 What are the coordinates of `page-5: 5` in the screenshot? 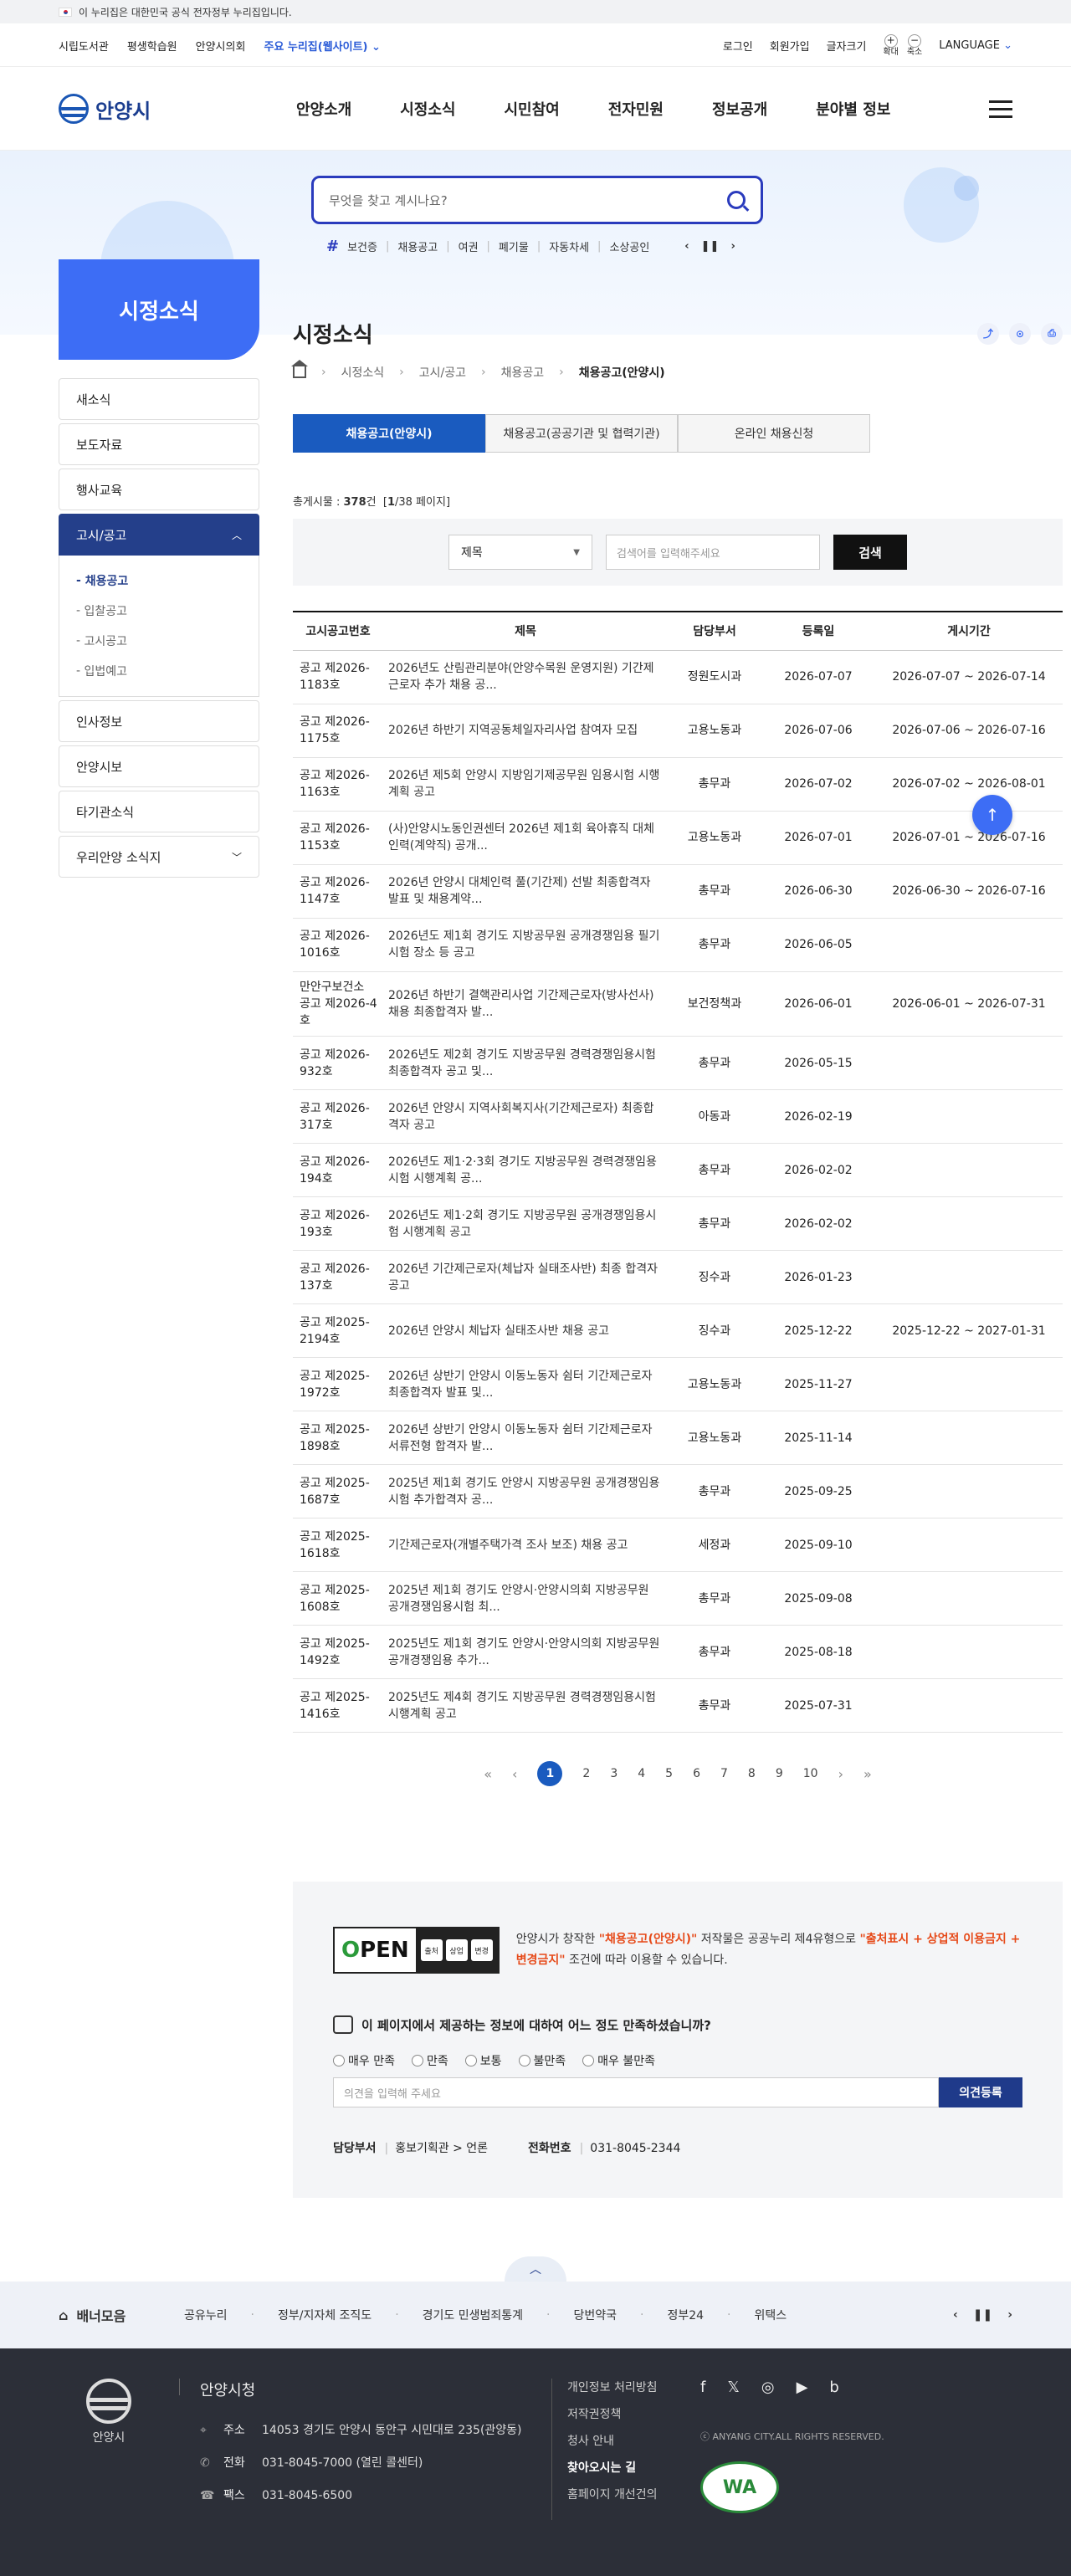 It's located at (669, 1773).